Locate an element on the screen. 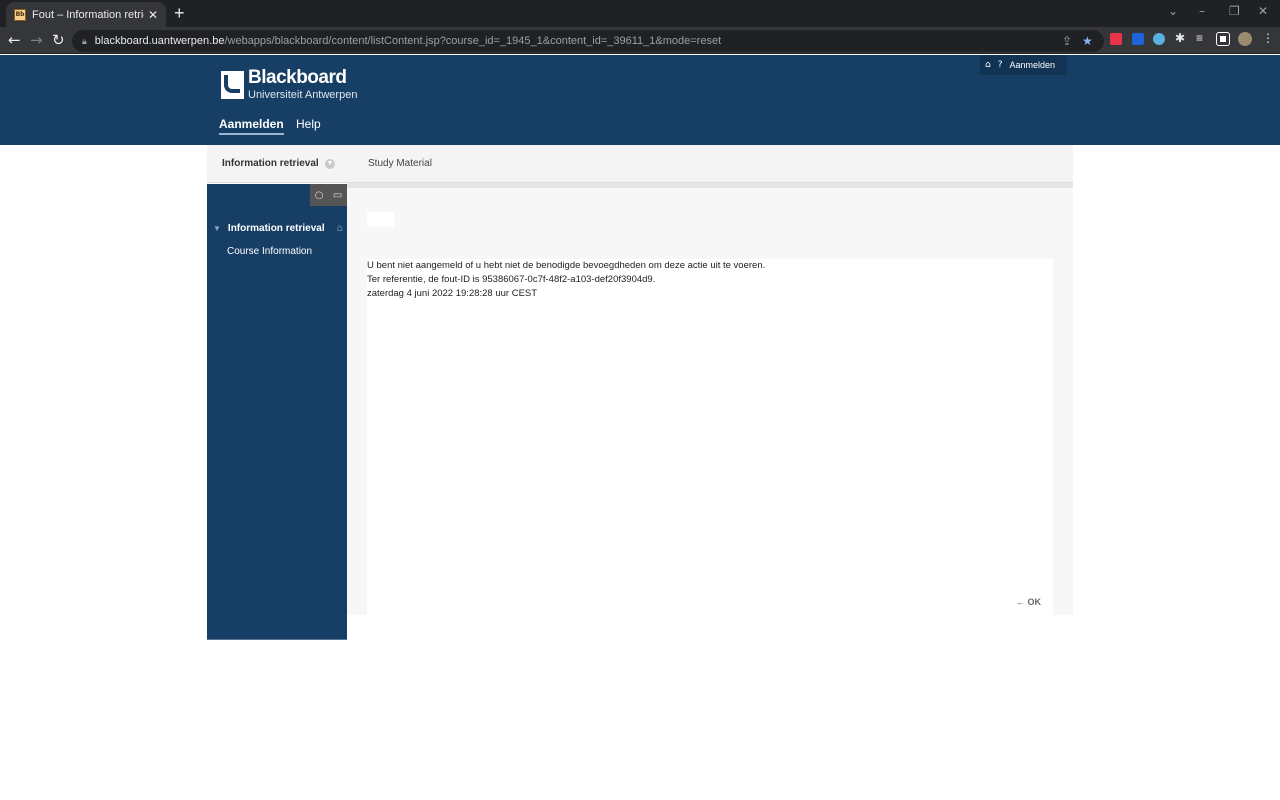  utility-bar: ⌂ ? Aanmelden is located at coordinates (1023, 65).